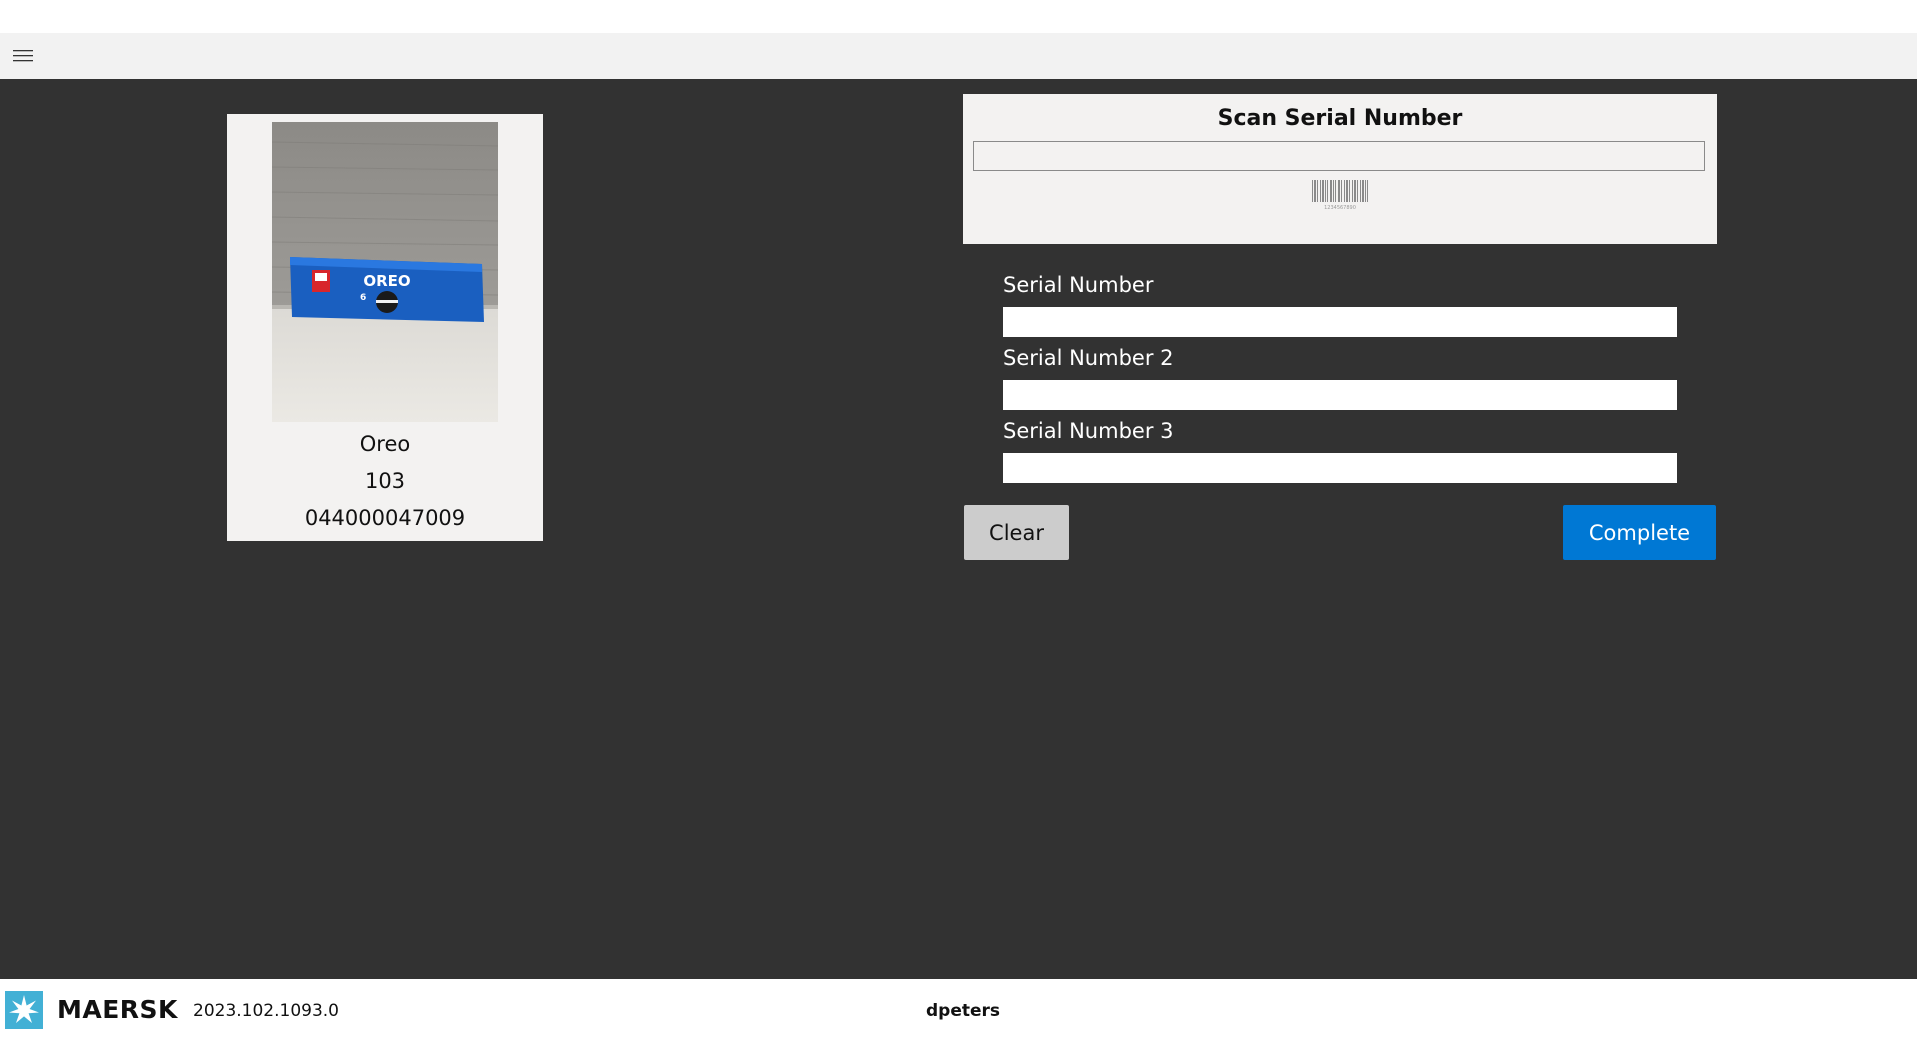  I want to click on username: dpeters, so click(963, 1011).